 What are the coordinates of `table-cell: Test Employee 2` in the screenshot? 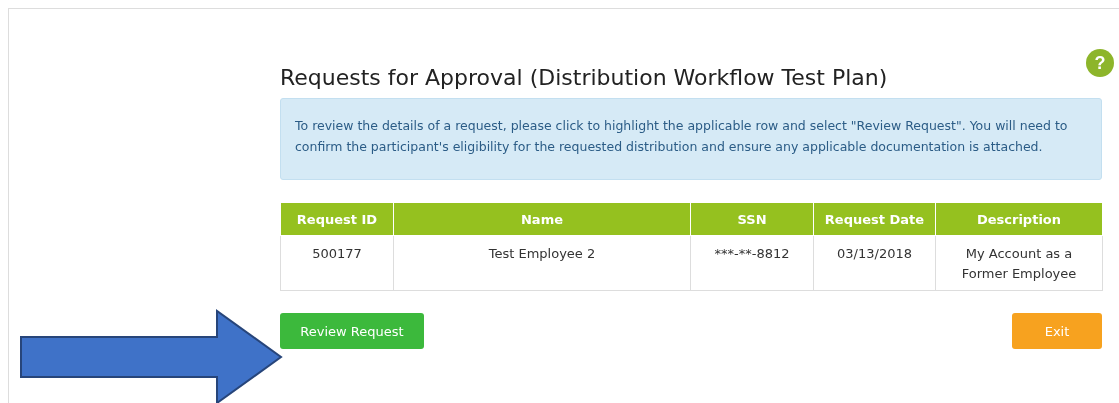 It's located at (542, 263).